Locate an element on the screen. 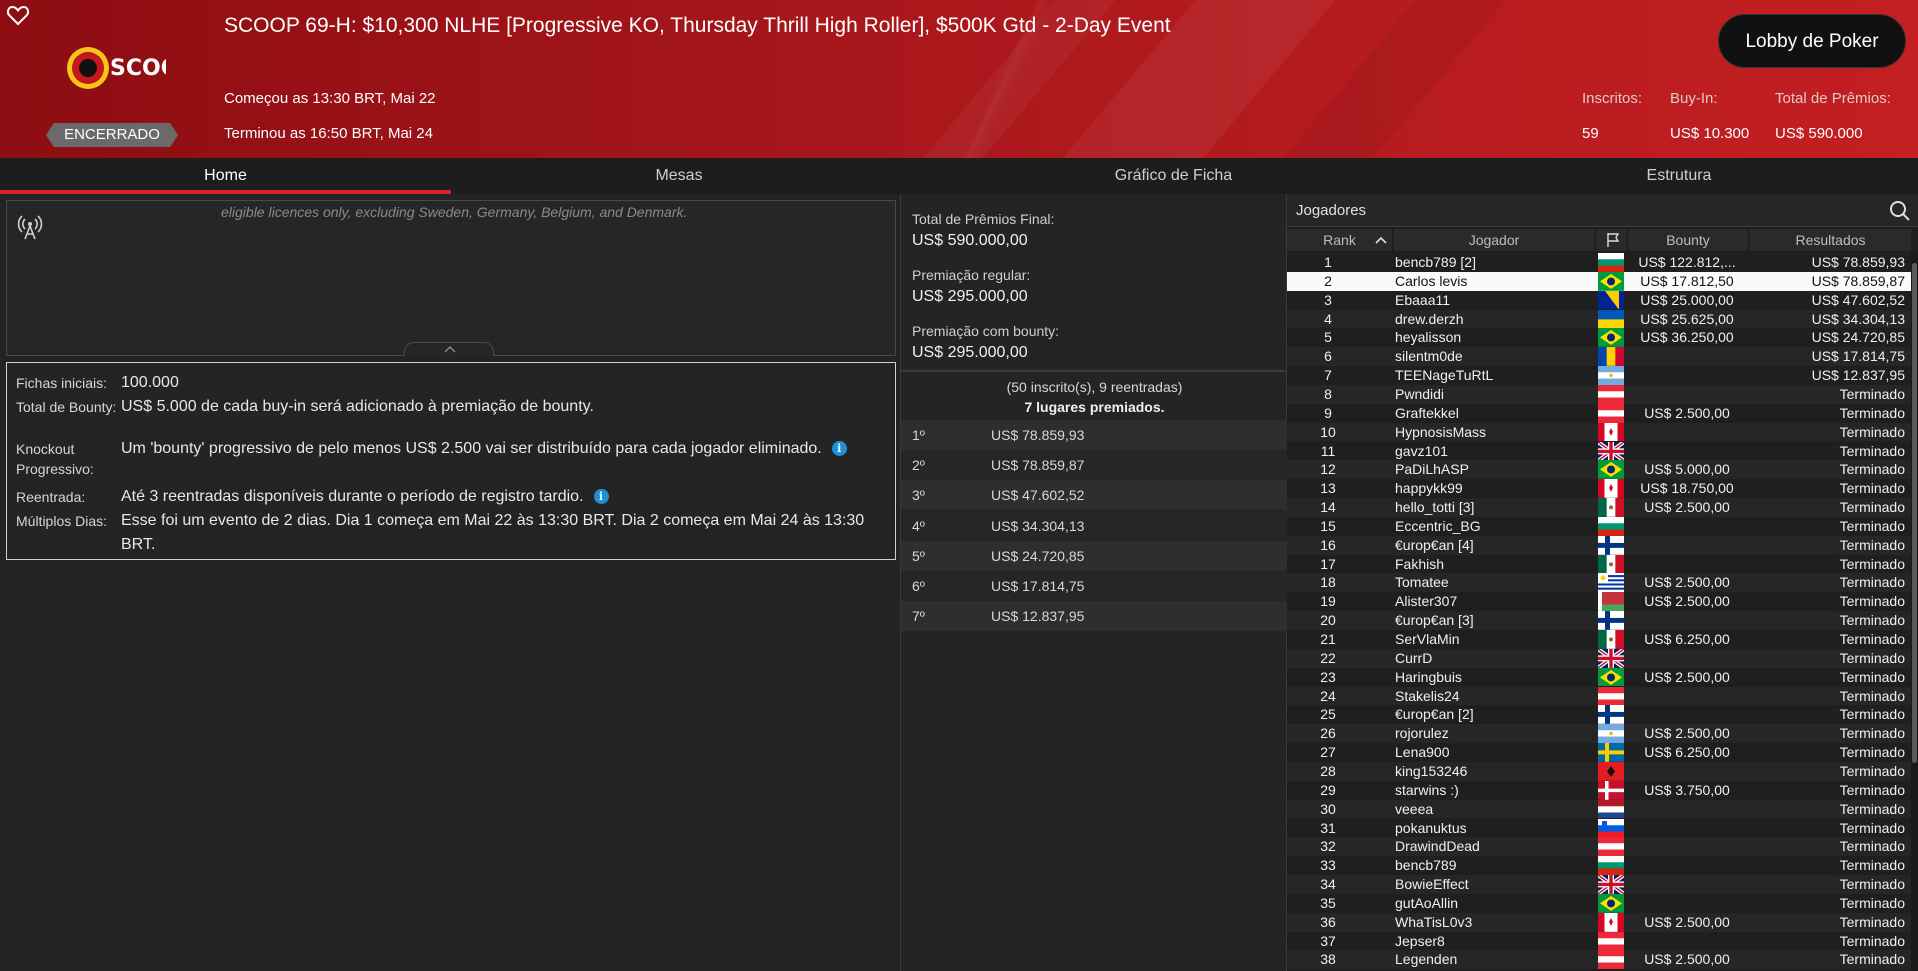 The height and width of the screenshot is (971, 1918). player-row: 30 veeea Terminado is located at coordinates (1599, 809).